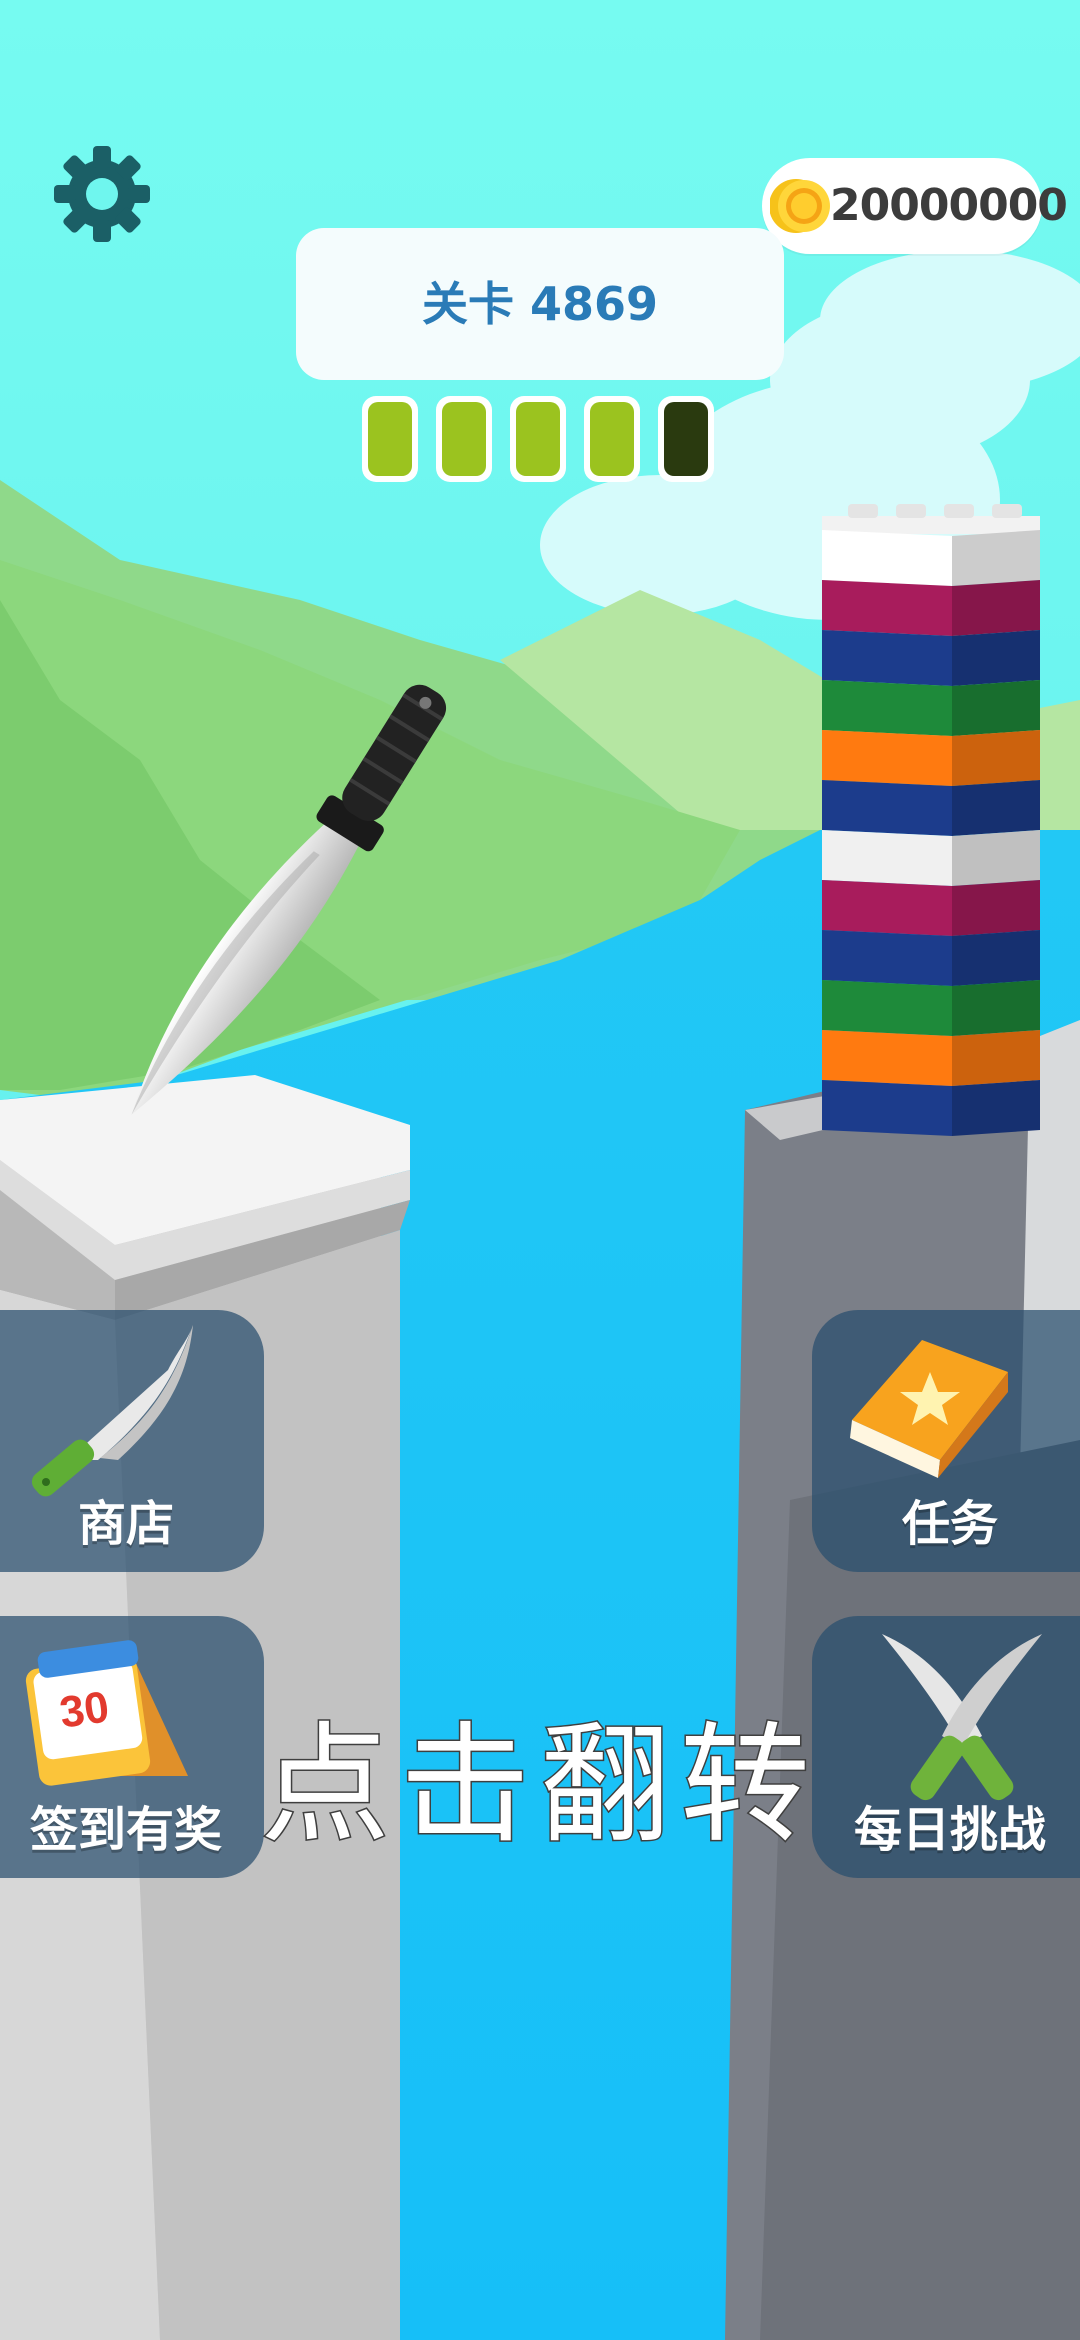 The width and height of the screenshot is (1080, 2340). Describe the element at coordinates (112, 1411) in the screenshot. I see `knife-icon` at that location.